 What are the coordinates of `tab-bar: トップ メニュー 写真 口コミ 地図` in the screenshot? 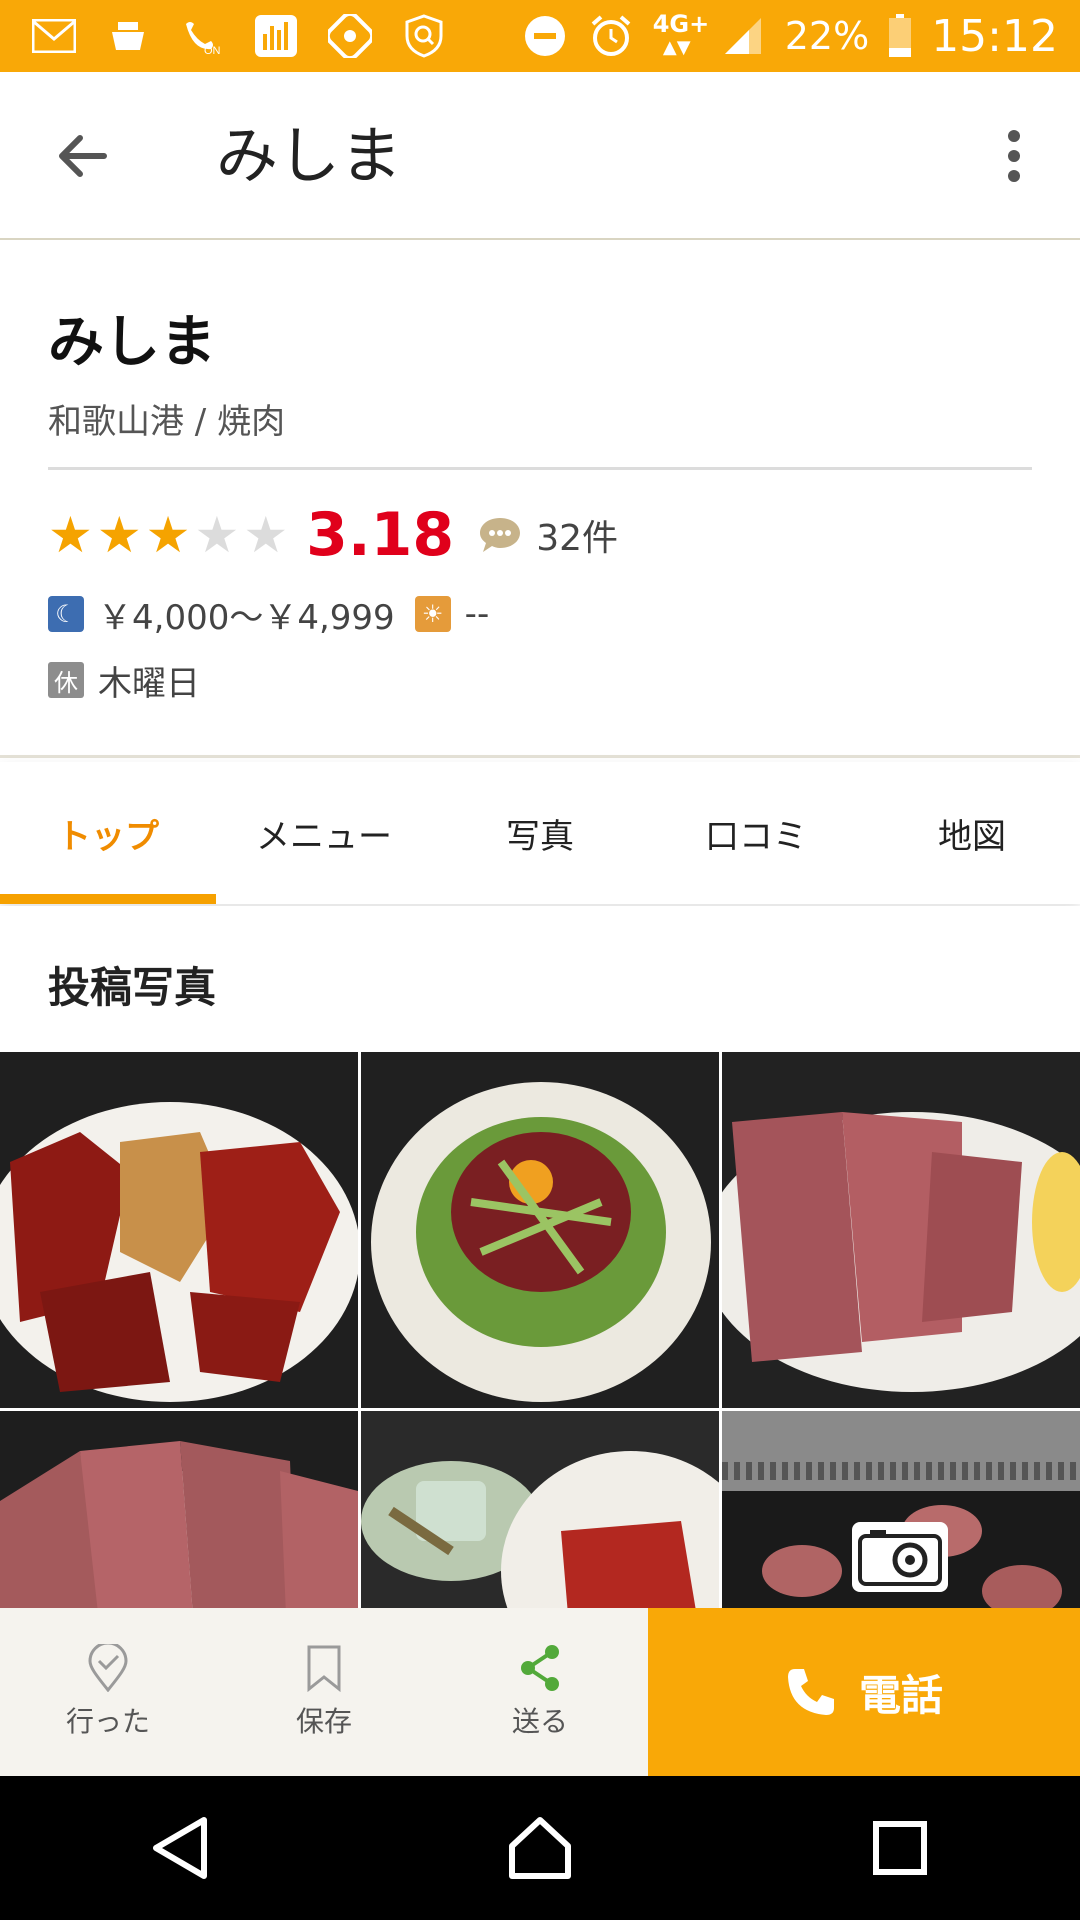 It's located at (540, 833).